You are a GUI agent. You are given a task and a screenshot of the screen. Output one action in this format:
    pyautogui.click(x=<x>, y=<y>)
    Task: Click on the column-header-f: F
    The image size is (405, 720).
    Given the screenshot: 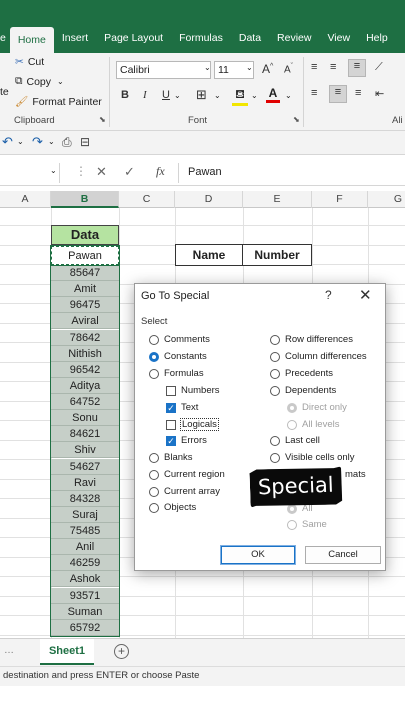 What is the action you would take?
    pyautogui.click(x=340, y=199)
    